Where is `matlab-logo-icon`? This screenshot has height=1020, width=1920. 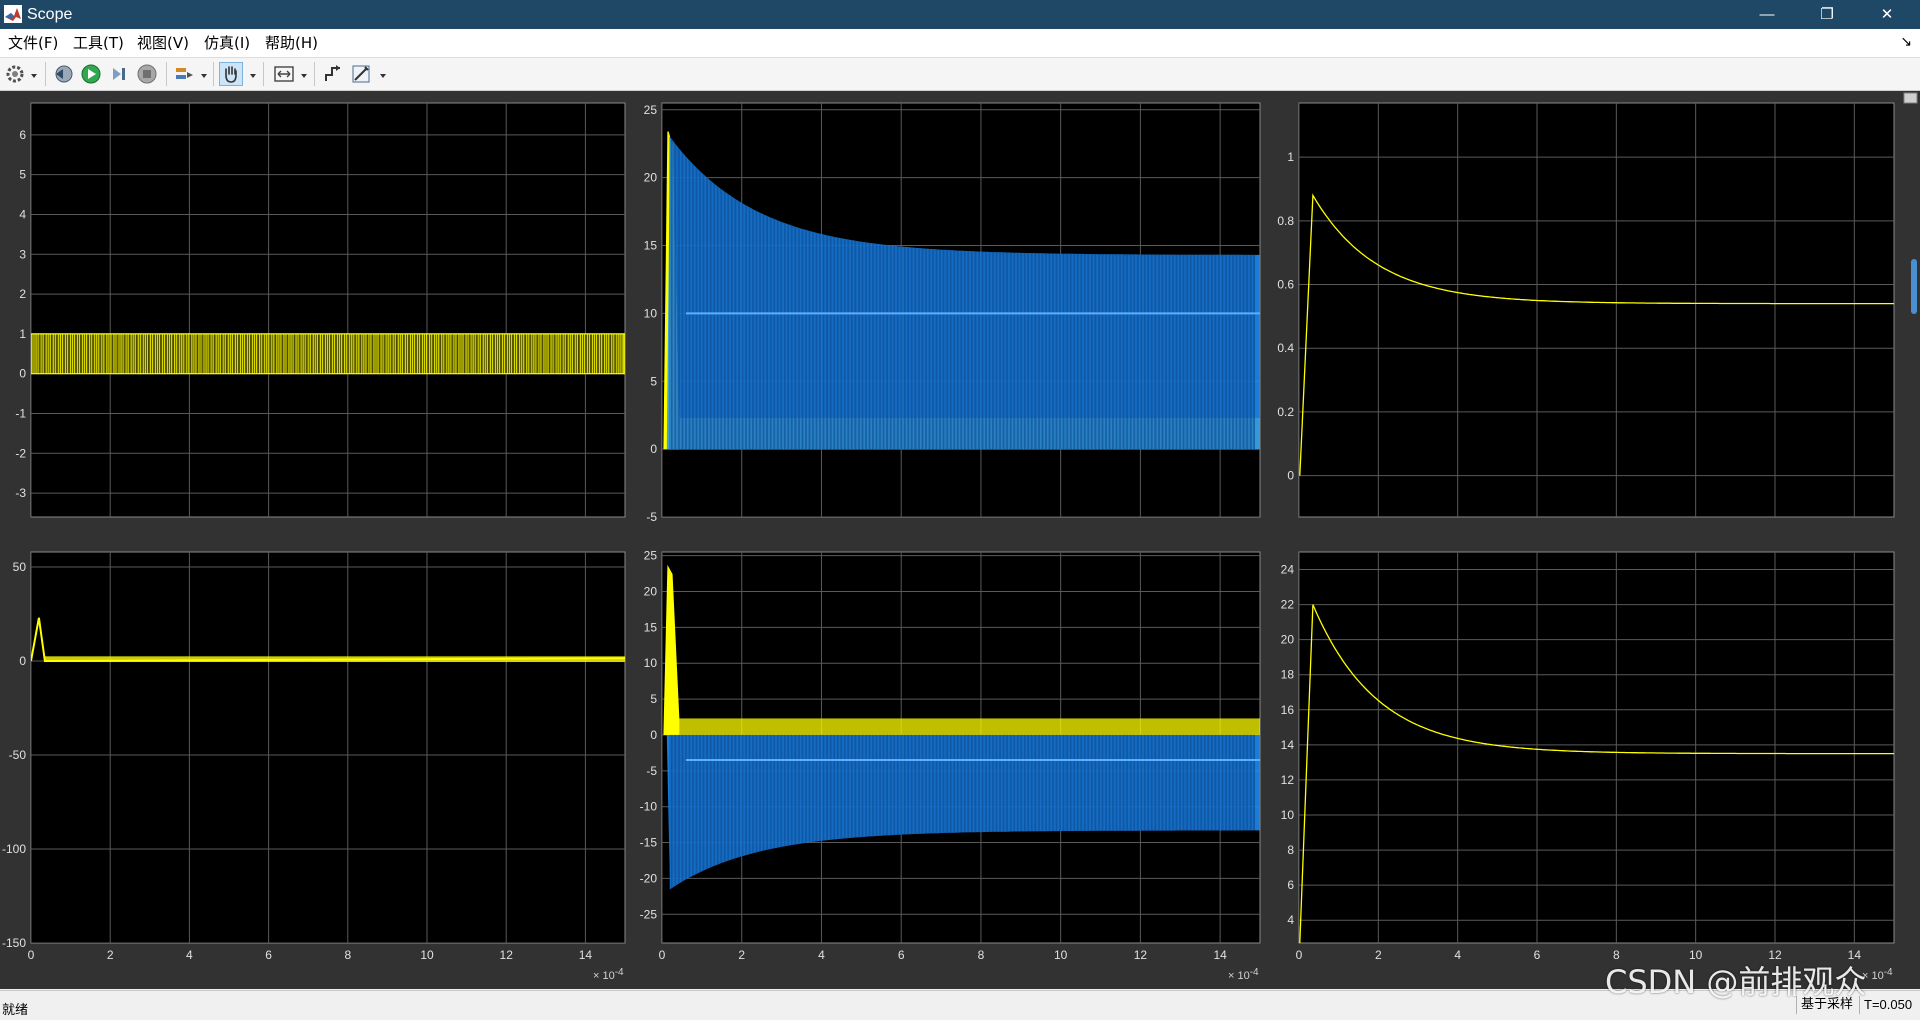
matlab-logo-icon is located at coordinates (13, 14).